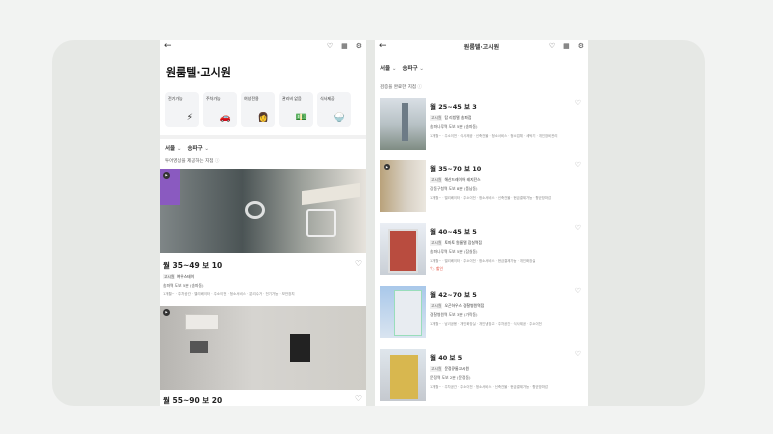 The height and width of the screenshot is (434, 773). I want to click on price-text: 월 35~49 보 10, so click(193, 265).